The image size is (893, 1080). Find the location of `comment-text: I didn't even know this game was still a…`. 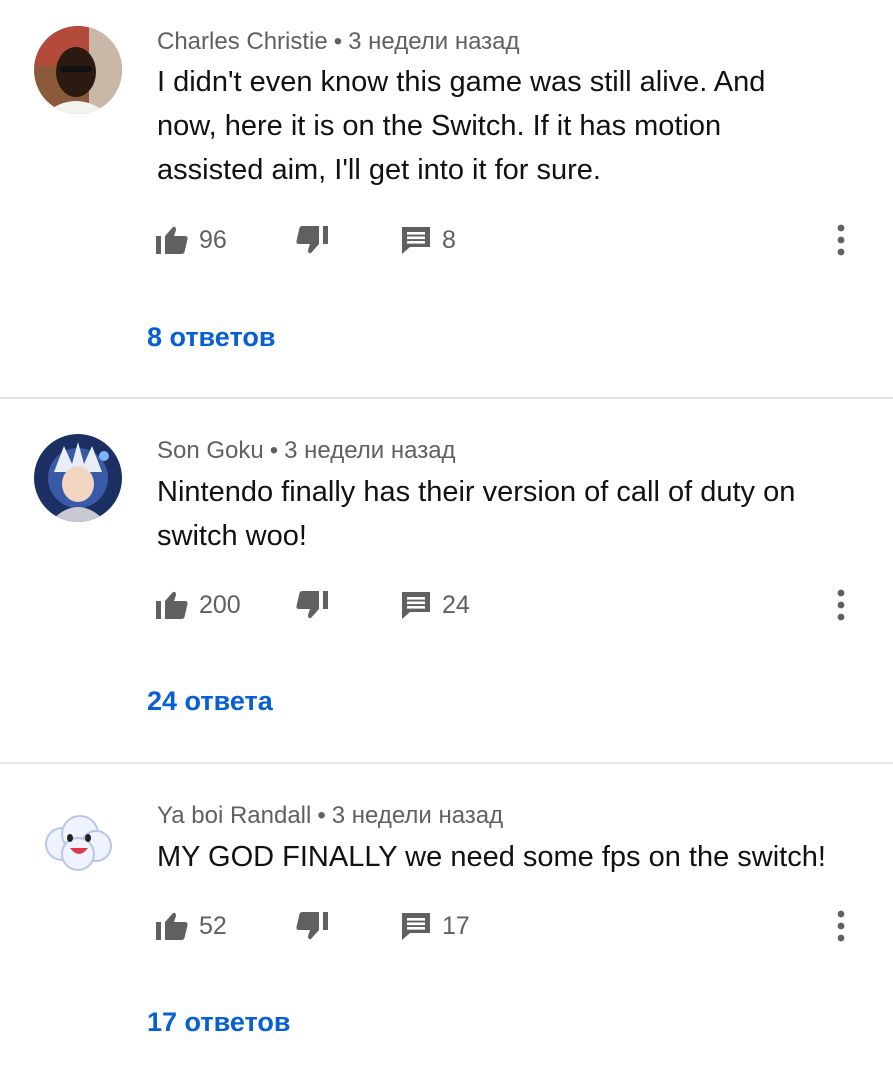

comment-text: I didn't even know this game was still a… is located at coordinates (507, 126).